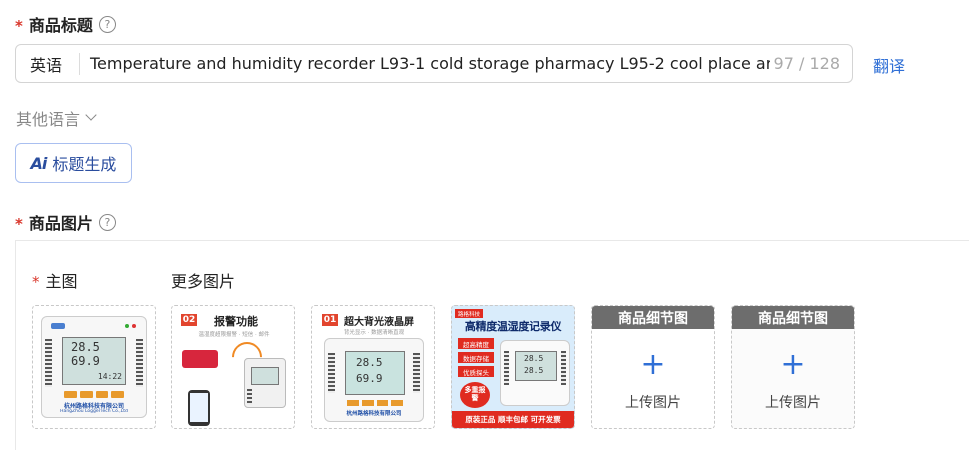 This screenshot has height=450, width=969. I want to click on main-image-label-text: 主图, so click(61, 281).